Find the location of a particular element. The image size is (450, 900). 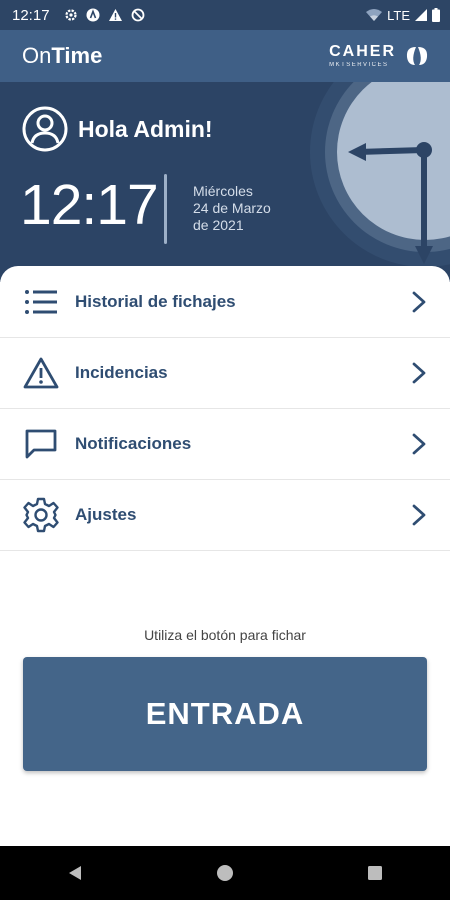

app-title: OnTime is located at coordinates (62, 55).